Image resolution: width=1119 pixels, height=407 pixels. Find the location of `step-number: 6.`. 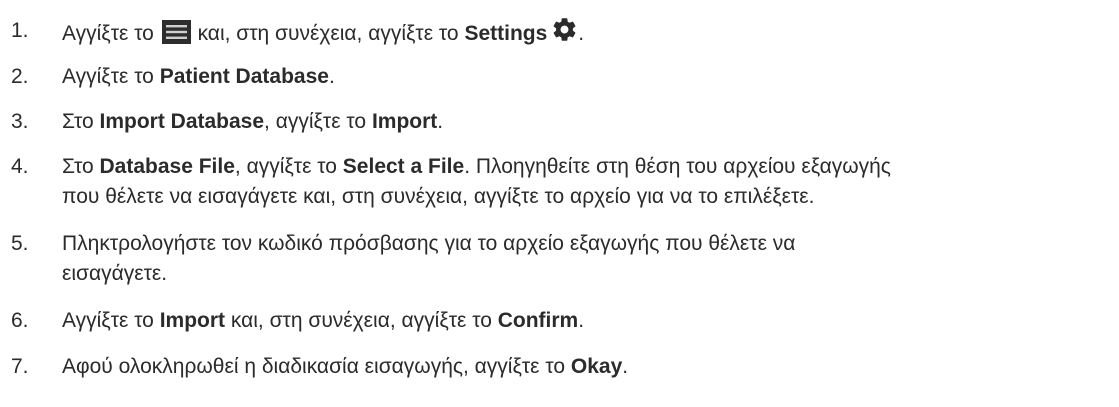

step-number: 6. is located at coordinates (20, 320).